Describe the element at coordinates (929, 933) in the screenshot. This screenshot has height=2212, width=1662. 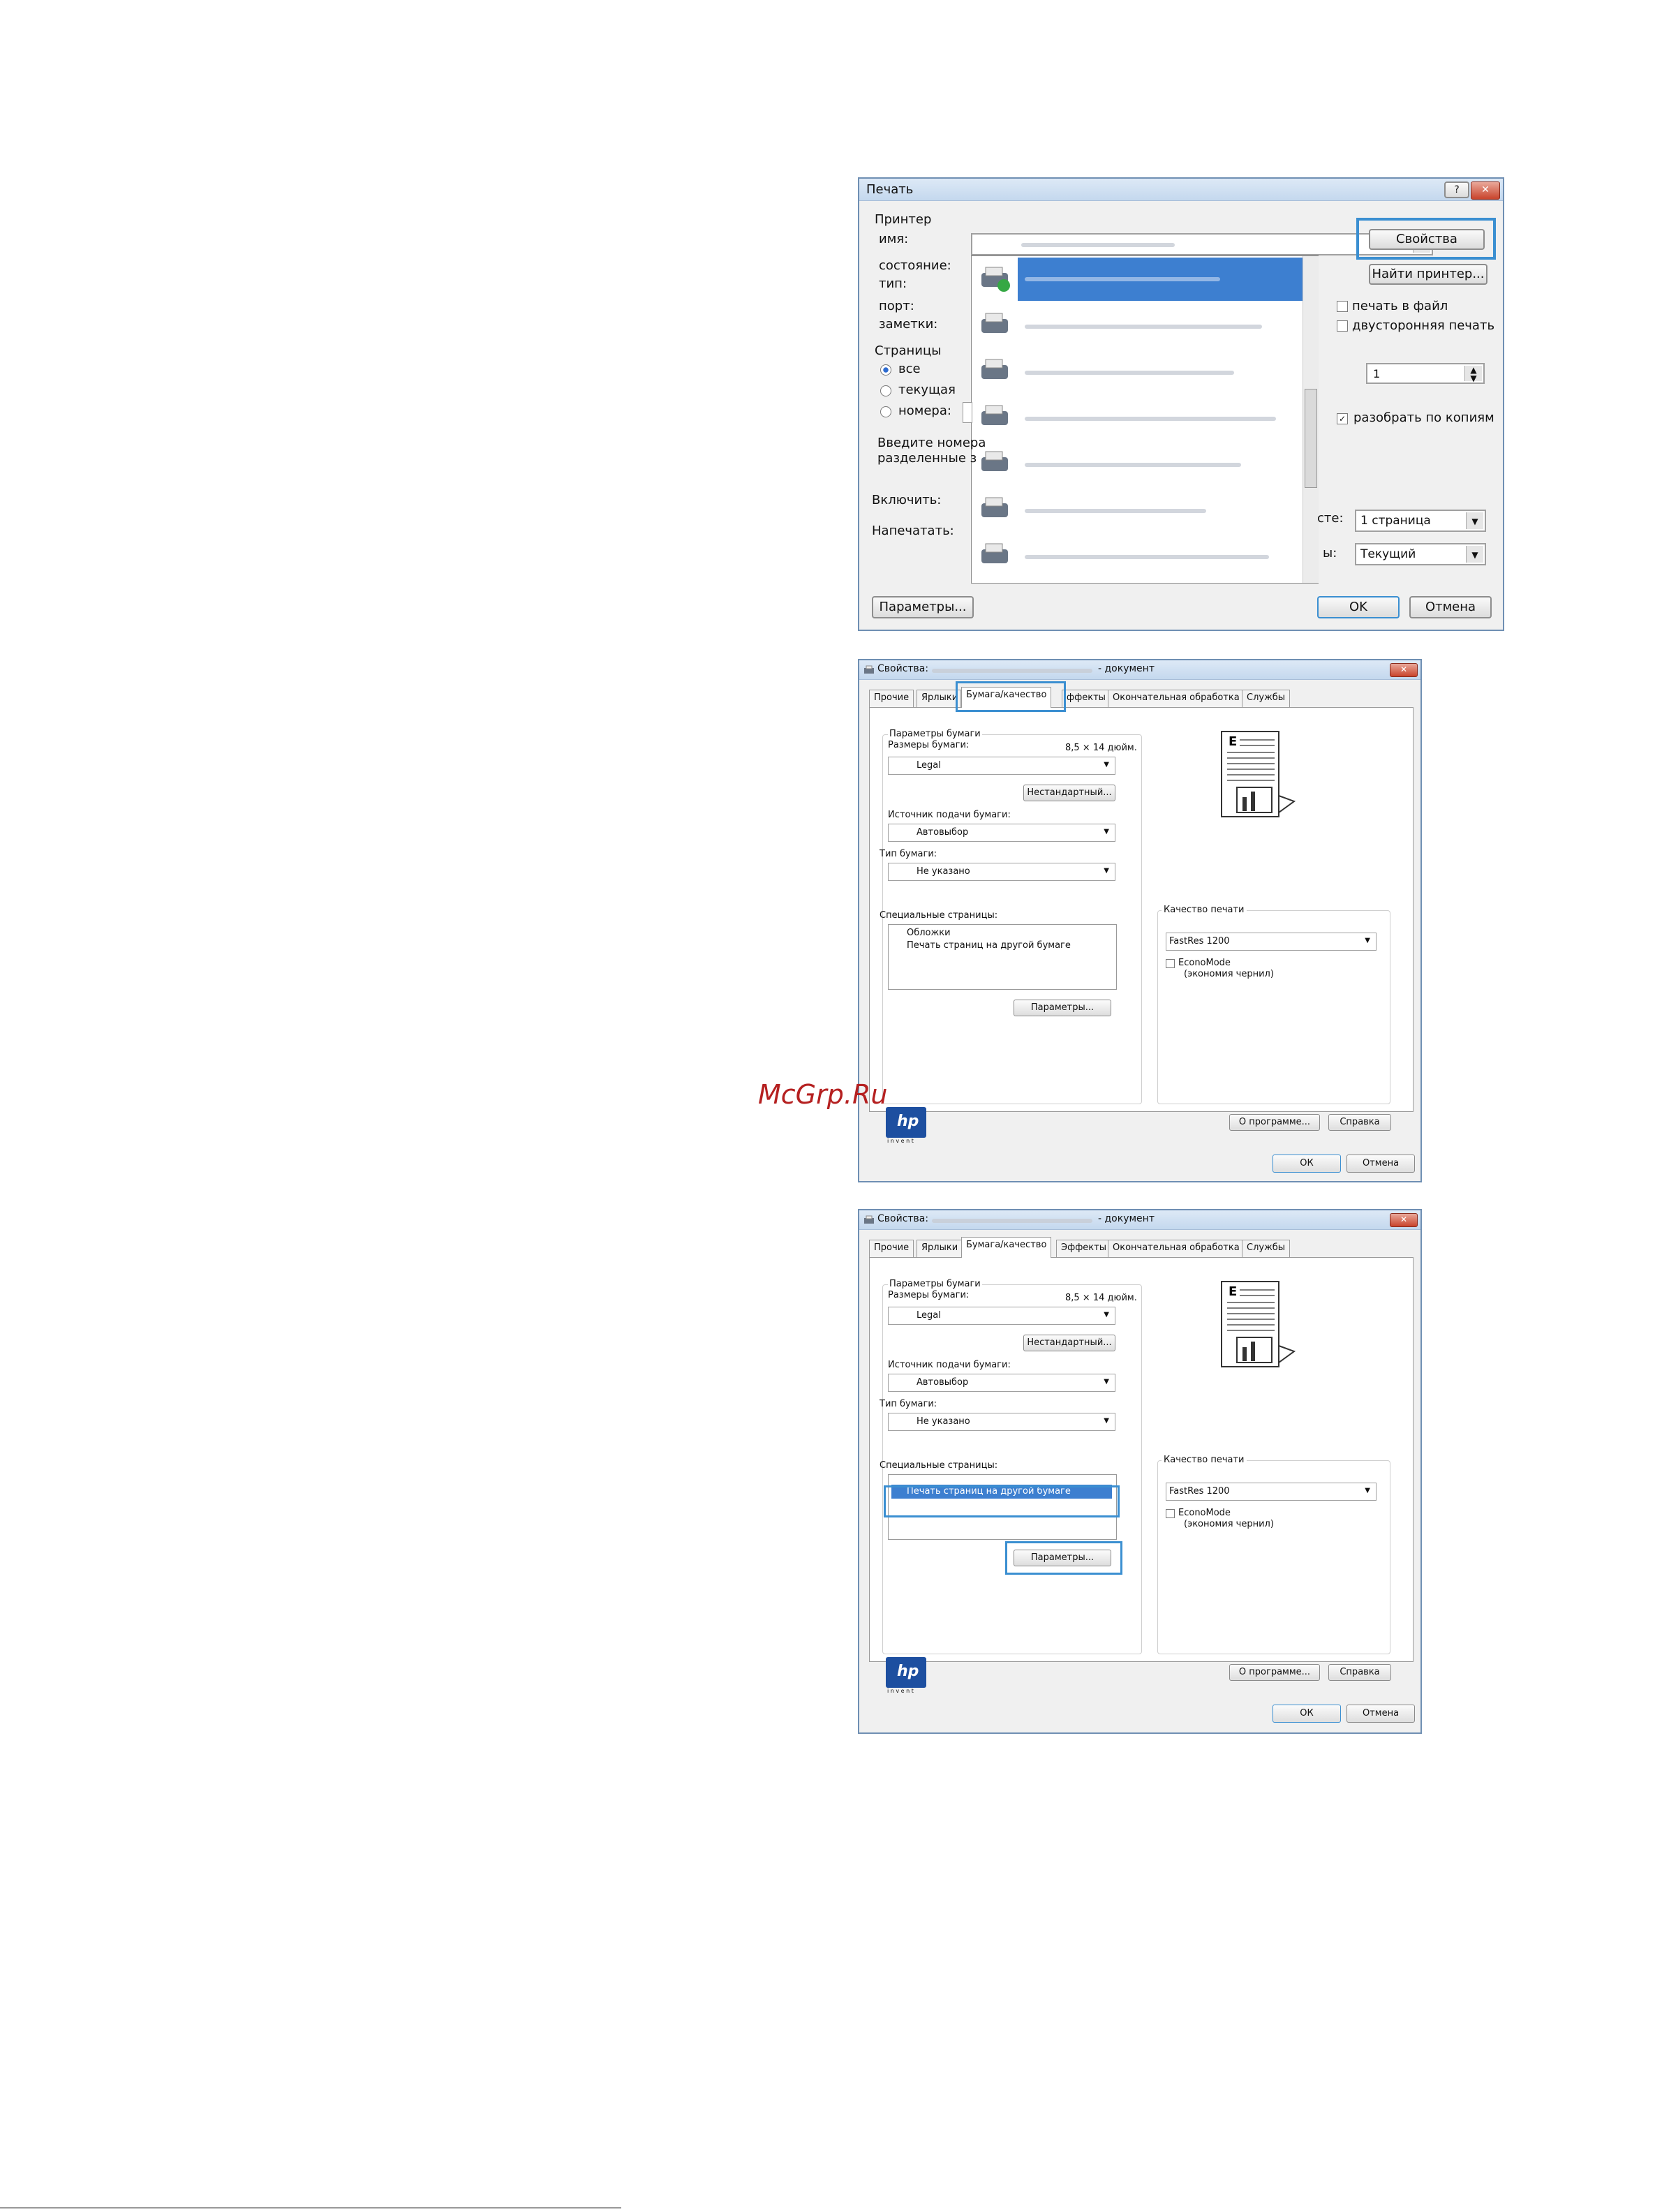
I see `list-item: Обложки` at that location.